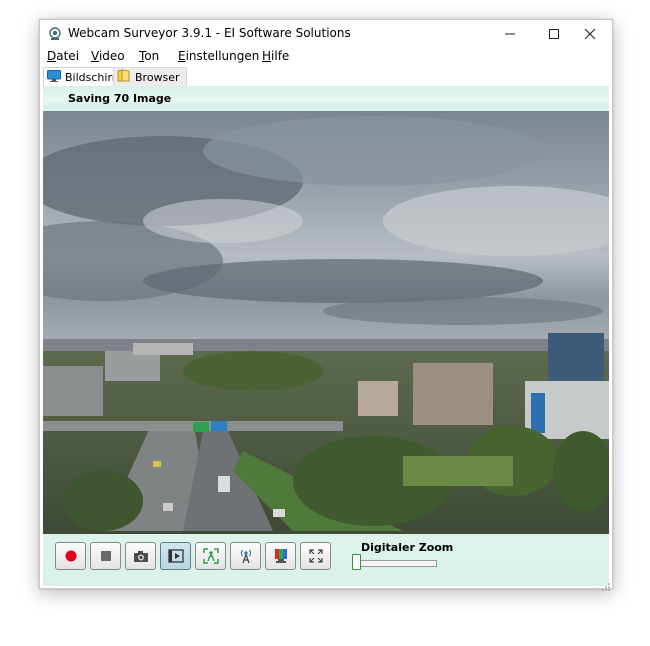 This screenshot has width=650, height=646. I want to click on zoom-slider-thumb, so click(356, 562).